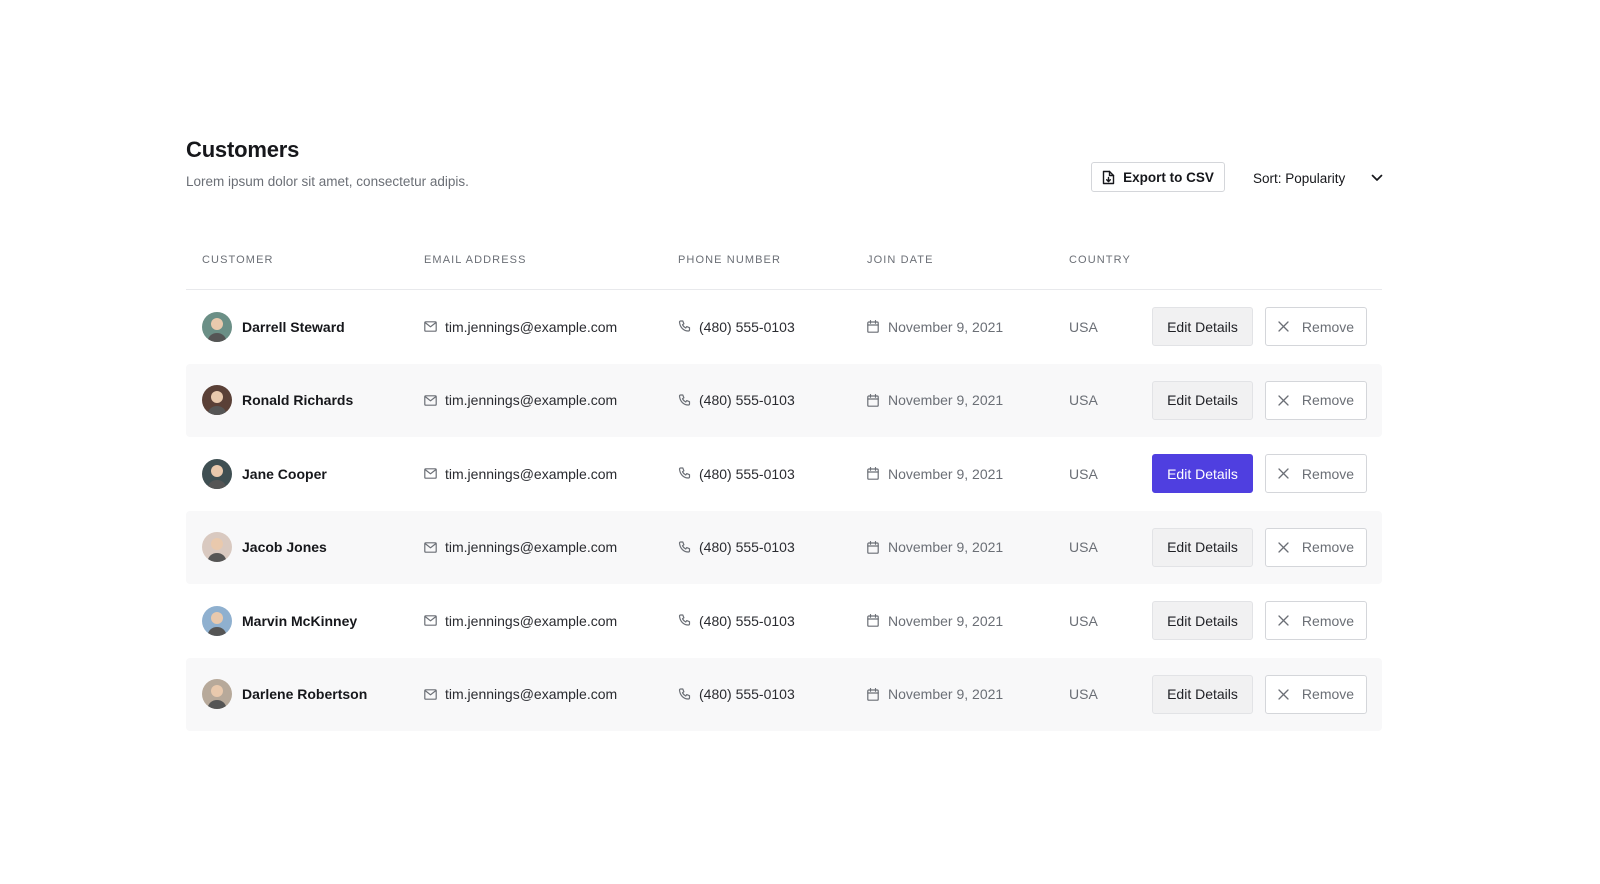 This screenshot has height=884, width=1600. What do you see at coordinates (243, 149) in the screenshot?
I see `page-title: Customers` at bounding box center [243, 149].